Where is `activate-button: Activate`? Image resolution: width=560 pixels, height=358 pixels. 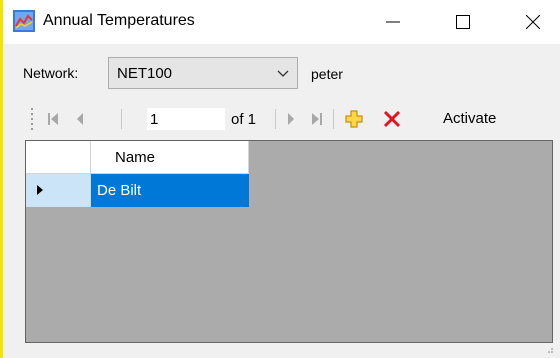
activate-button: Activate is located at coordinates (469, 118).